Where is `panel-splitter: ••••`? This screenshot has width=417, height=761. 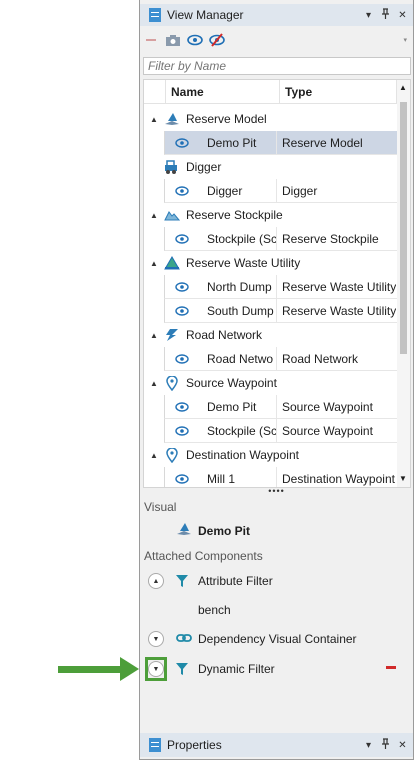 panel-splitter: •••• is located at coordinates (276, 491).